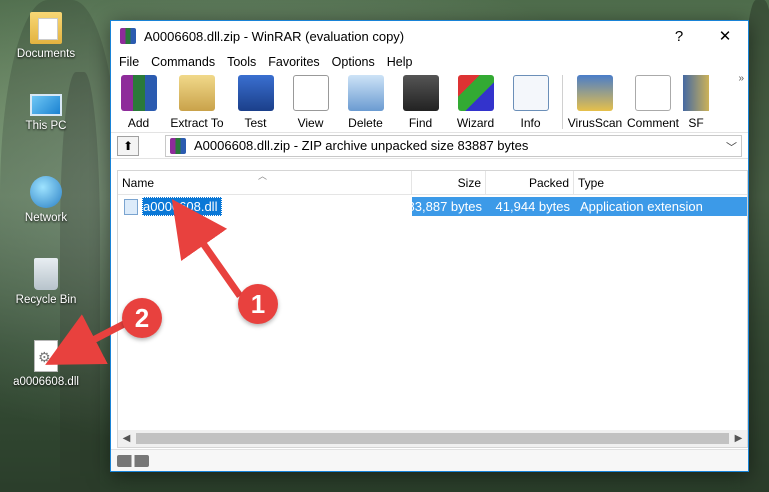 The image size is (769, 492). Describe the element at coordinates (138, 93) in the screenshot. I see `add-archive-icon` at that location.